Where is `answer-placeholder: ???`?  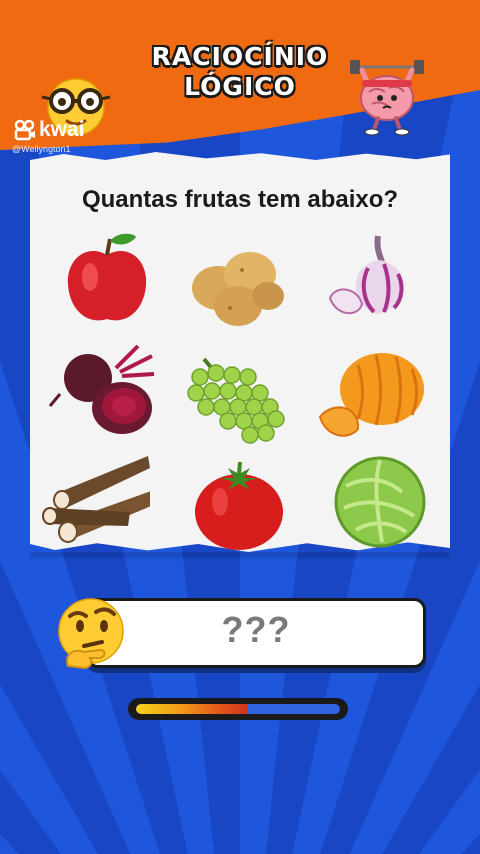
answer-placeholder: ??? is located at coordinates (256, 629).